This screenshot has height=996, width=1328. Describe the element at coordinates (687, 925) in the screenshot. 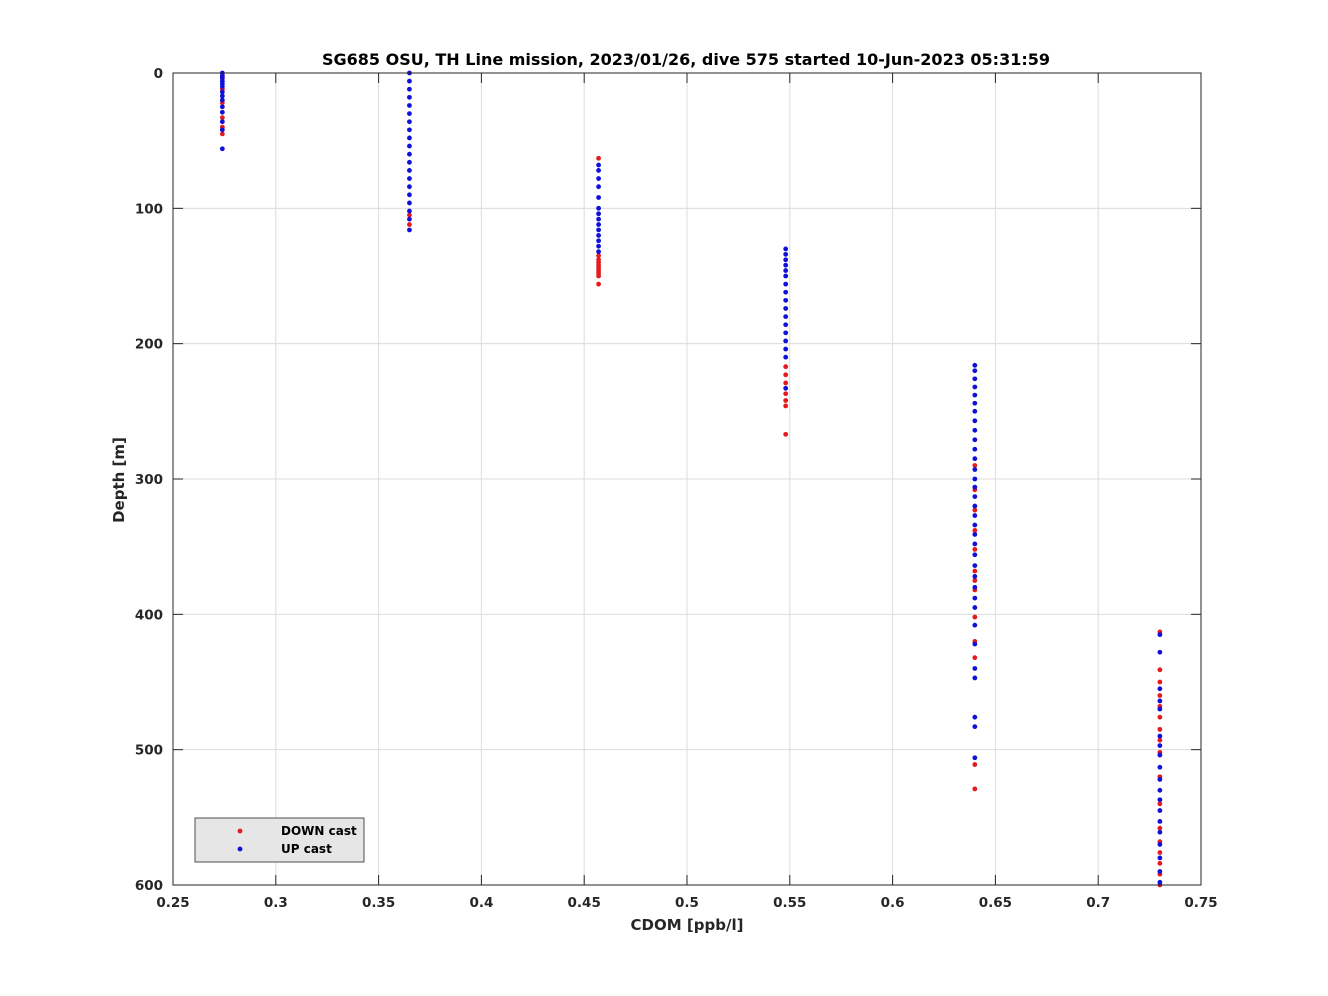

I see `x-axis-label: CDOM [ppb/l]` at that location.